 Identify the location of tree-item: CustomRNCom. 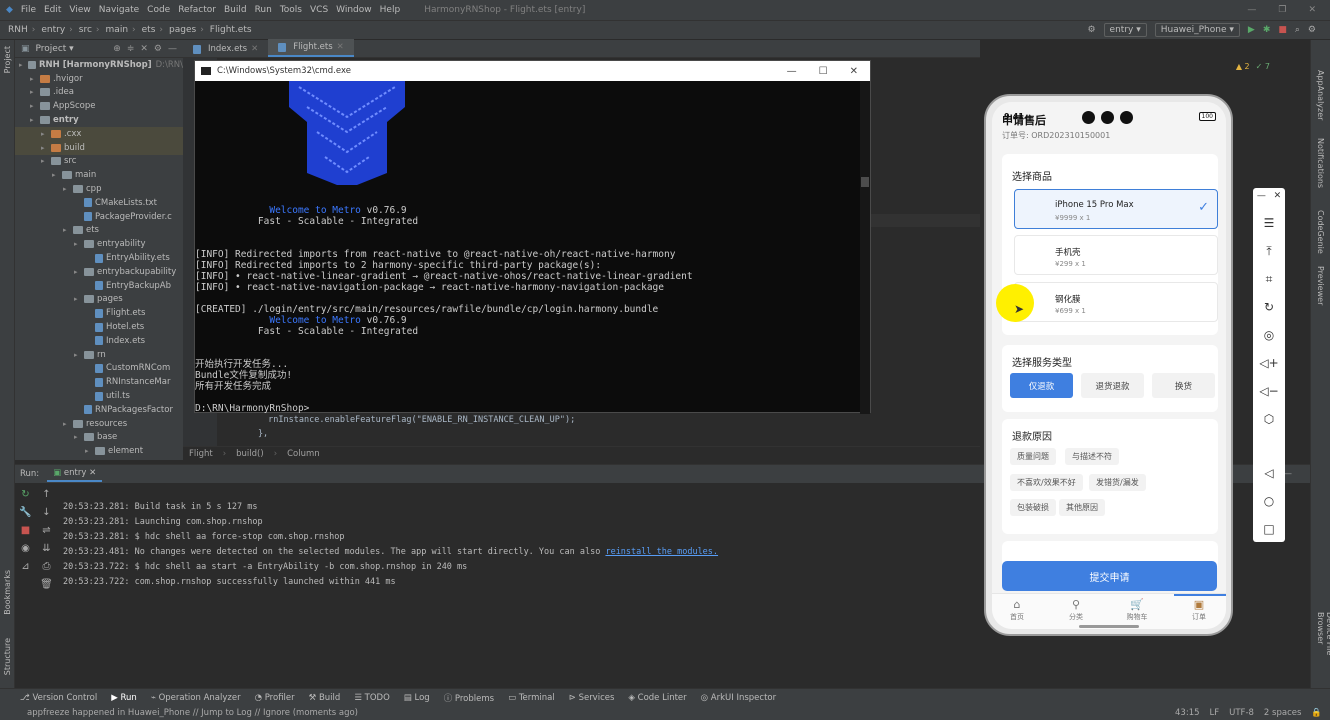
(99, 369).